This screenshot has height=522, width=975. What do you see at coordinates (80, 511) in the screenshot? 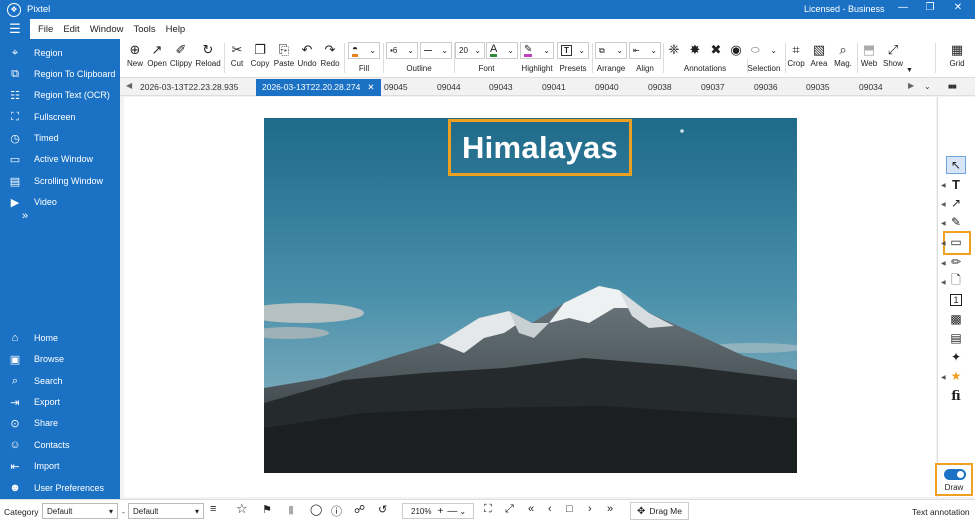
I see `category-select: Default ▾` at bounding box center [80, 511].